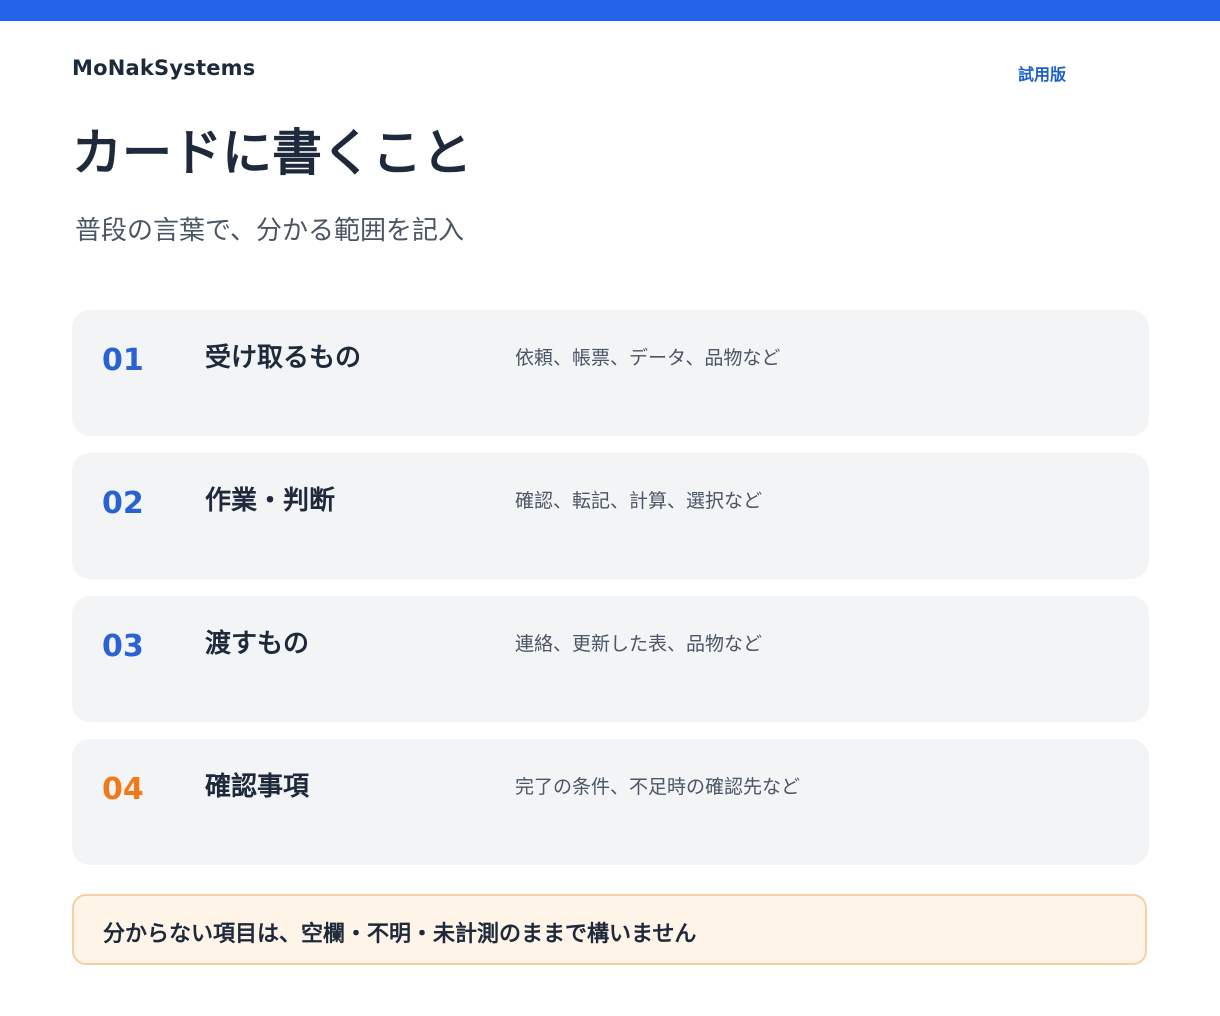 This screenshot has width=1220, height=1016. Describe the element at coordinates (658, 787) in the screenshot. I see `card-description: 完了の条件、不足時の確認先など` at that location.